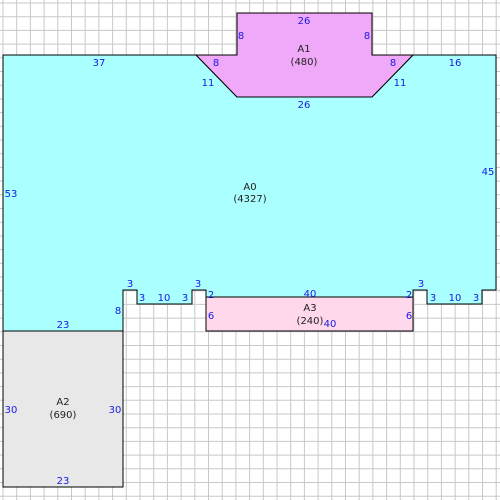  I want to click on dim-a0-top-right: 16, so click(455, 63).